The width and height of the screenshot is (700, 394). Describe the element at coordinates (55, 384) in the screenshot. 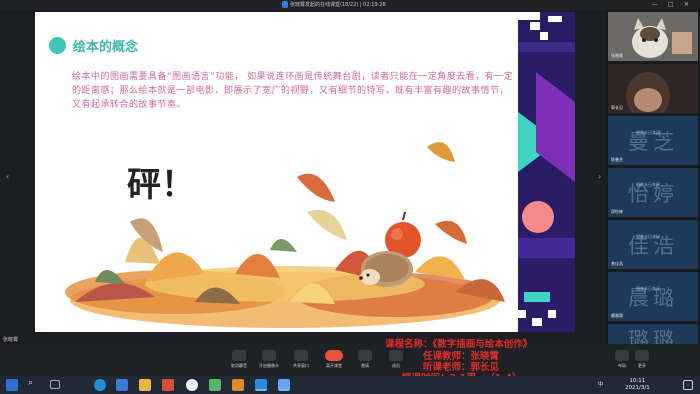

I see `task-view-icon` at that location.